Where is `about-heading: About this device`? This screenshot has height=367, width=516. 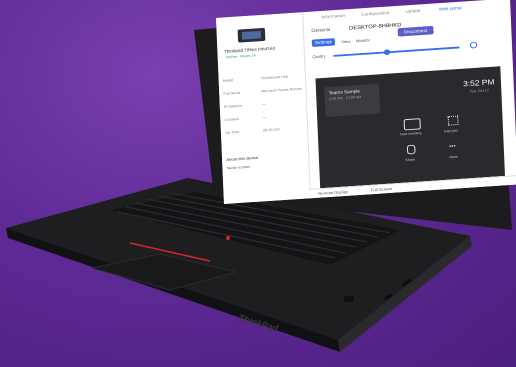
about-heading: About this device is located at coordinates (242, 158).